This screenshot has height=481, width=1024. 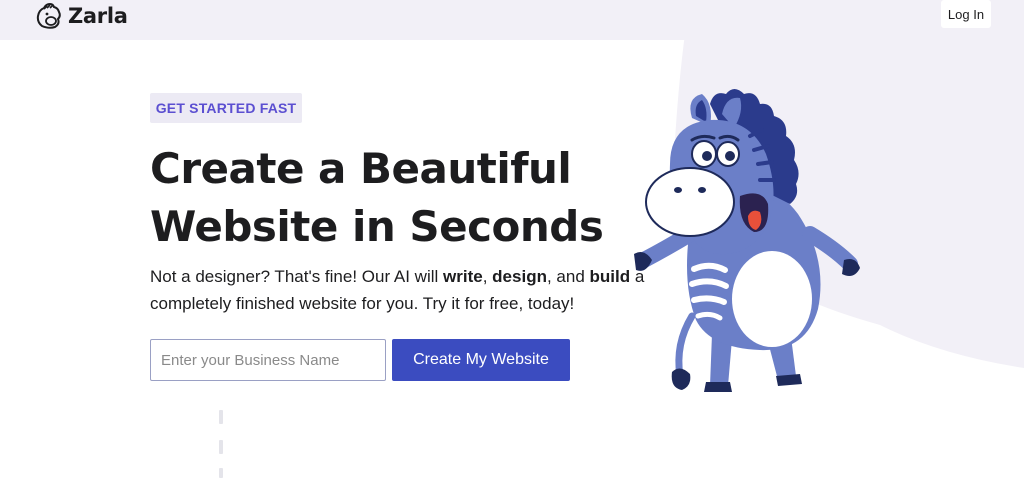 What do you see at coordinates (568, 276) in the screenshot?
I see `description-text-3: , and` at bounding box center [568, 276].